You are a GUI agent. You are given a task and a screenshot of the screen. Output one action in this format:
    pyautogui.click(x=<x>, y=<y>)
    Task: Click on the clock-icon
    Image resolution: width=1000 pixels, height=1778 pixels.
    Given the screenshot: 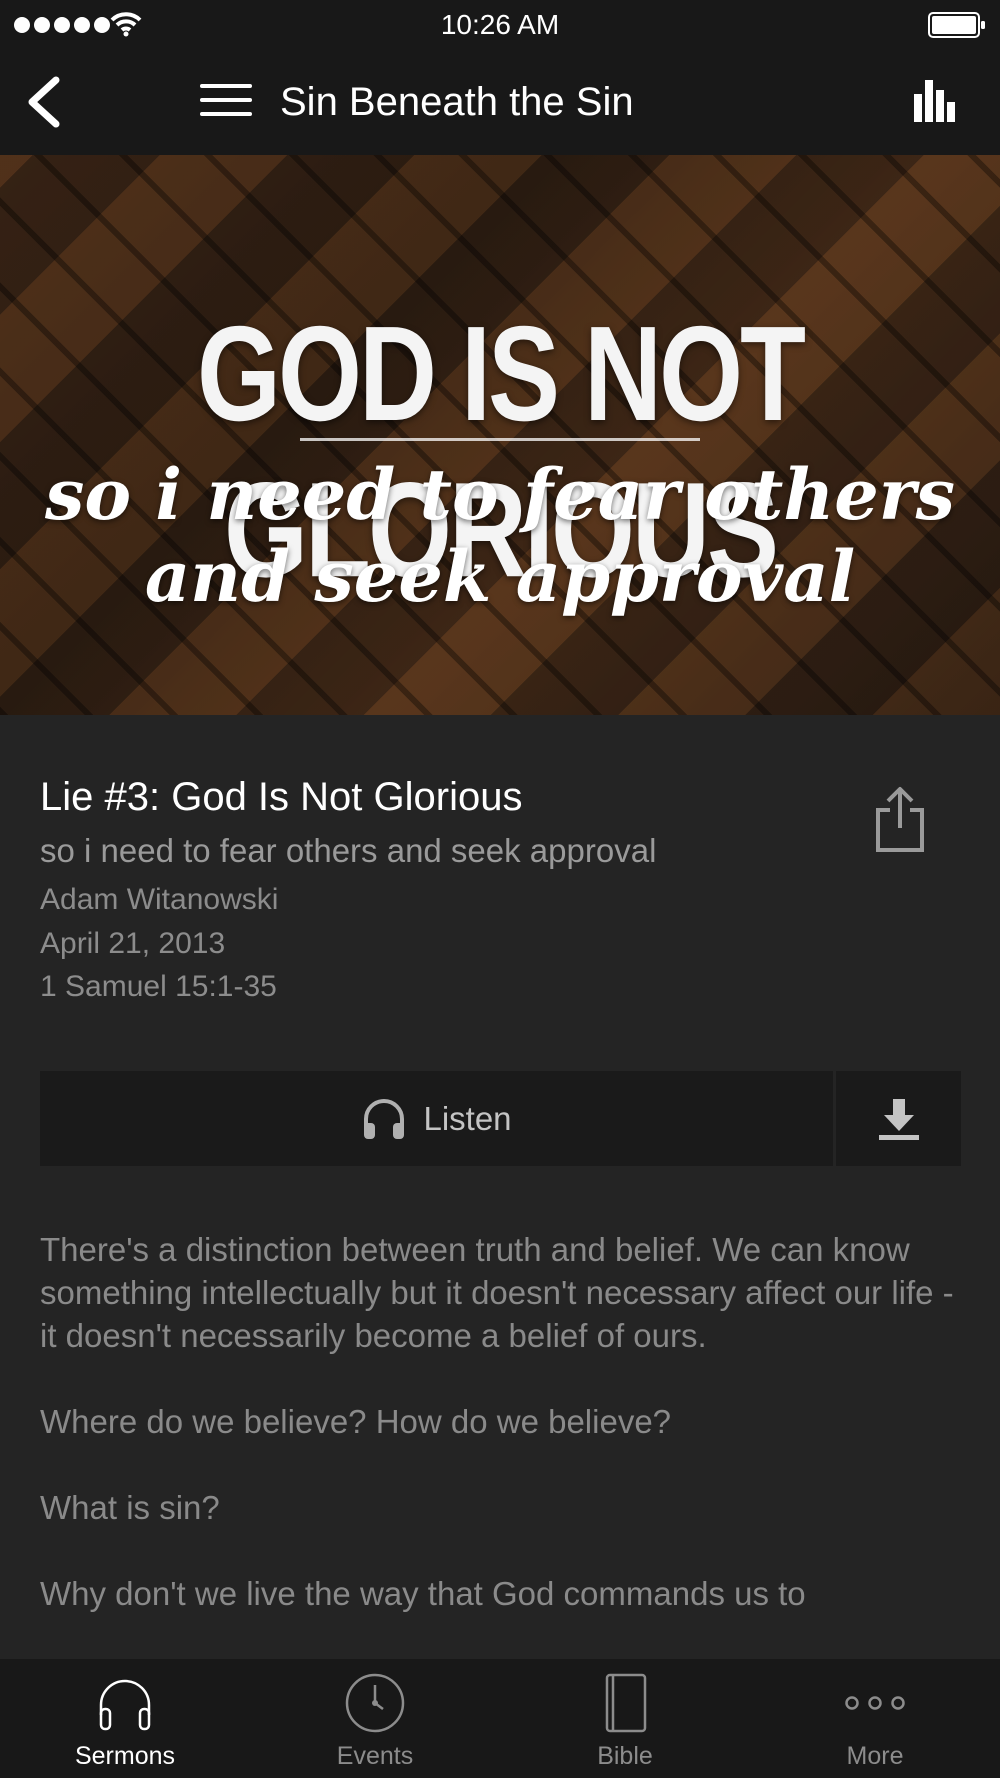 What is the action you would take?
    pyautogui.click(x=375, y=1703)
    